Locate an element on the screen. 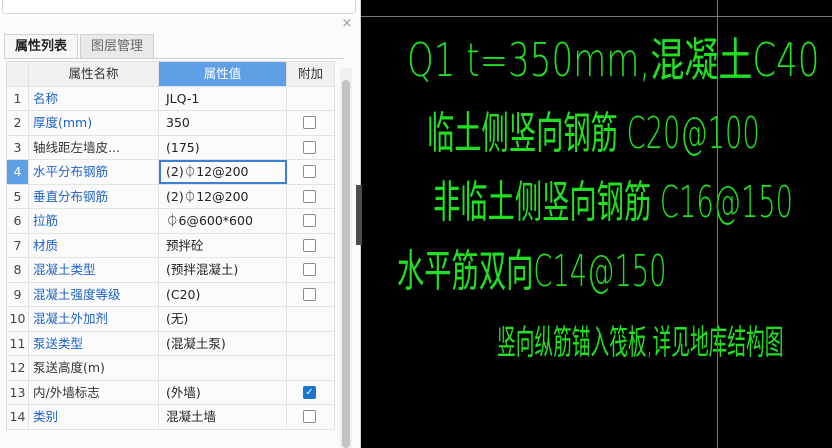 The height and width of the screenshot is (448, 832). table-row: 2 厚度(mm) 350 is located at coordinates (171, 123).